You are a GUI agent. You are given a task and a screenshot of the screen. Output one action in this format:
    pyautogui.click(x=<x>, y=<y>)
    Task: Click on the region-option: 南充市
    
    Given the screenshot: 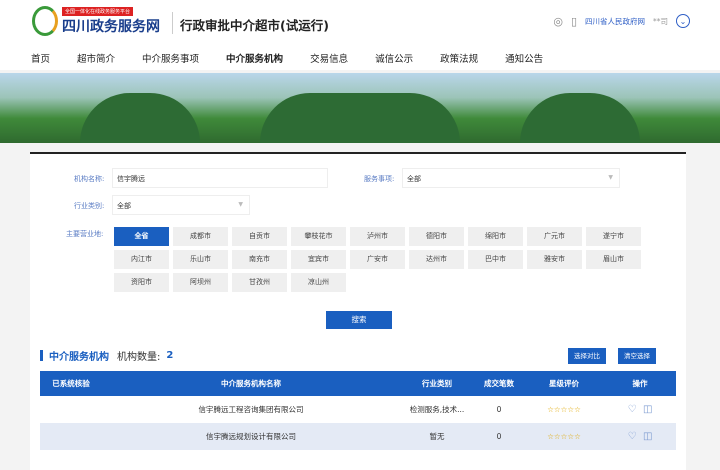 What is the action you would take?
    pyautogui.click(x=259, y=259)
    